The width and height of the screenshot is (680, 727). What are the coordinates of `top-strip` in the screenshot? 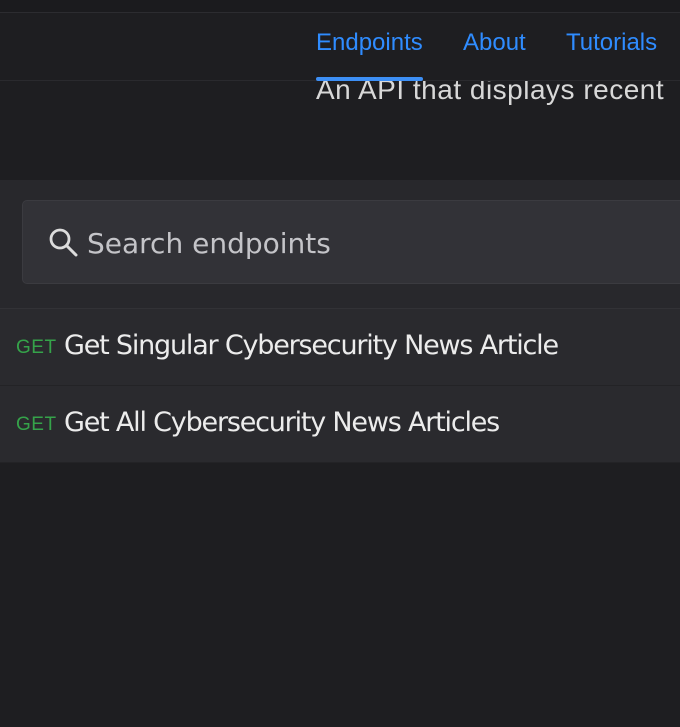 It's located at (340, 6).